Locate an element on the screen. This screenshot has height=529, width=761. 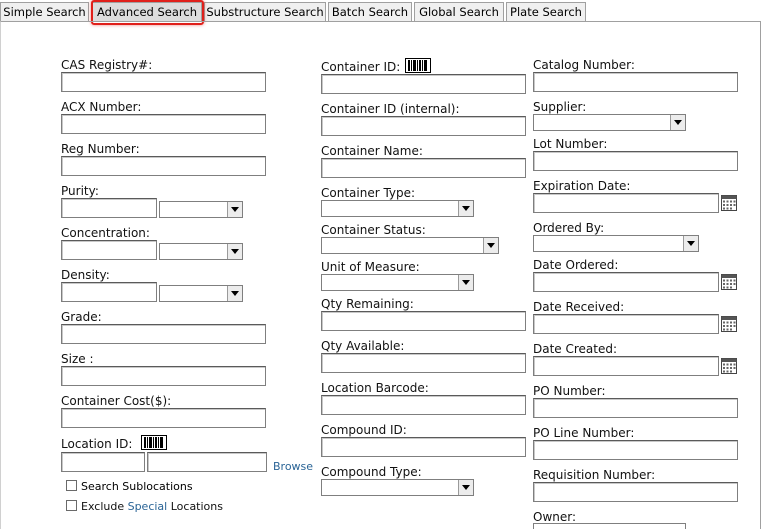
special-locations-link: Special is located at coordinates (148, 506).